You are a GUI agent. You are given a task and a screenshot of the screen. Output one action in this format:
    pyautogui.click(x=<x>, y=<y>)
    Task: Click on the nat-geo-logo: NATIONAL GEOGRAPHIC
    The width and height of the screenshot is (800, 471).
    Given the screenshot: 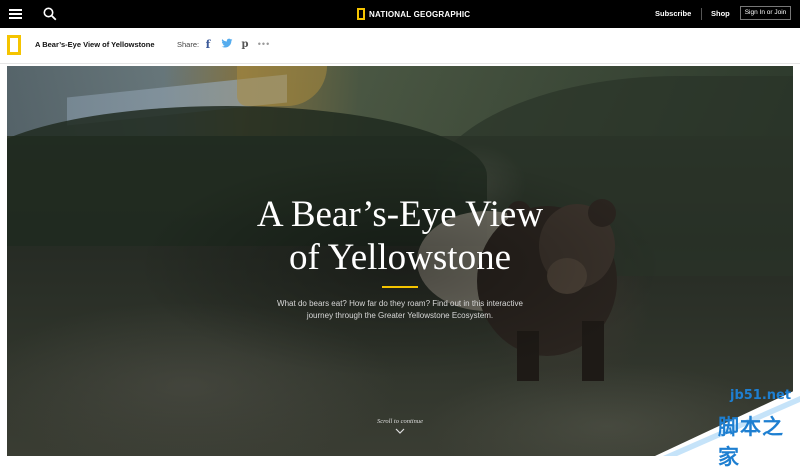 What is the action you would take?
    pyautogui.click(x=413, y=14)
    